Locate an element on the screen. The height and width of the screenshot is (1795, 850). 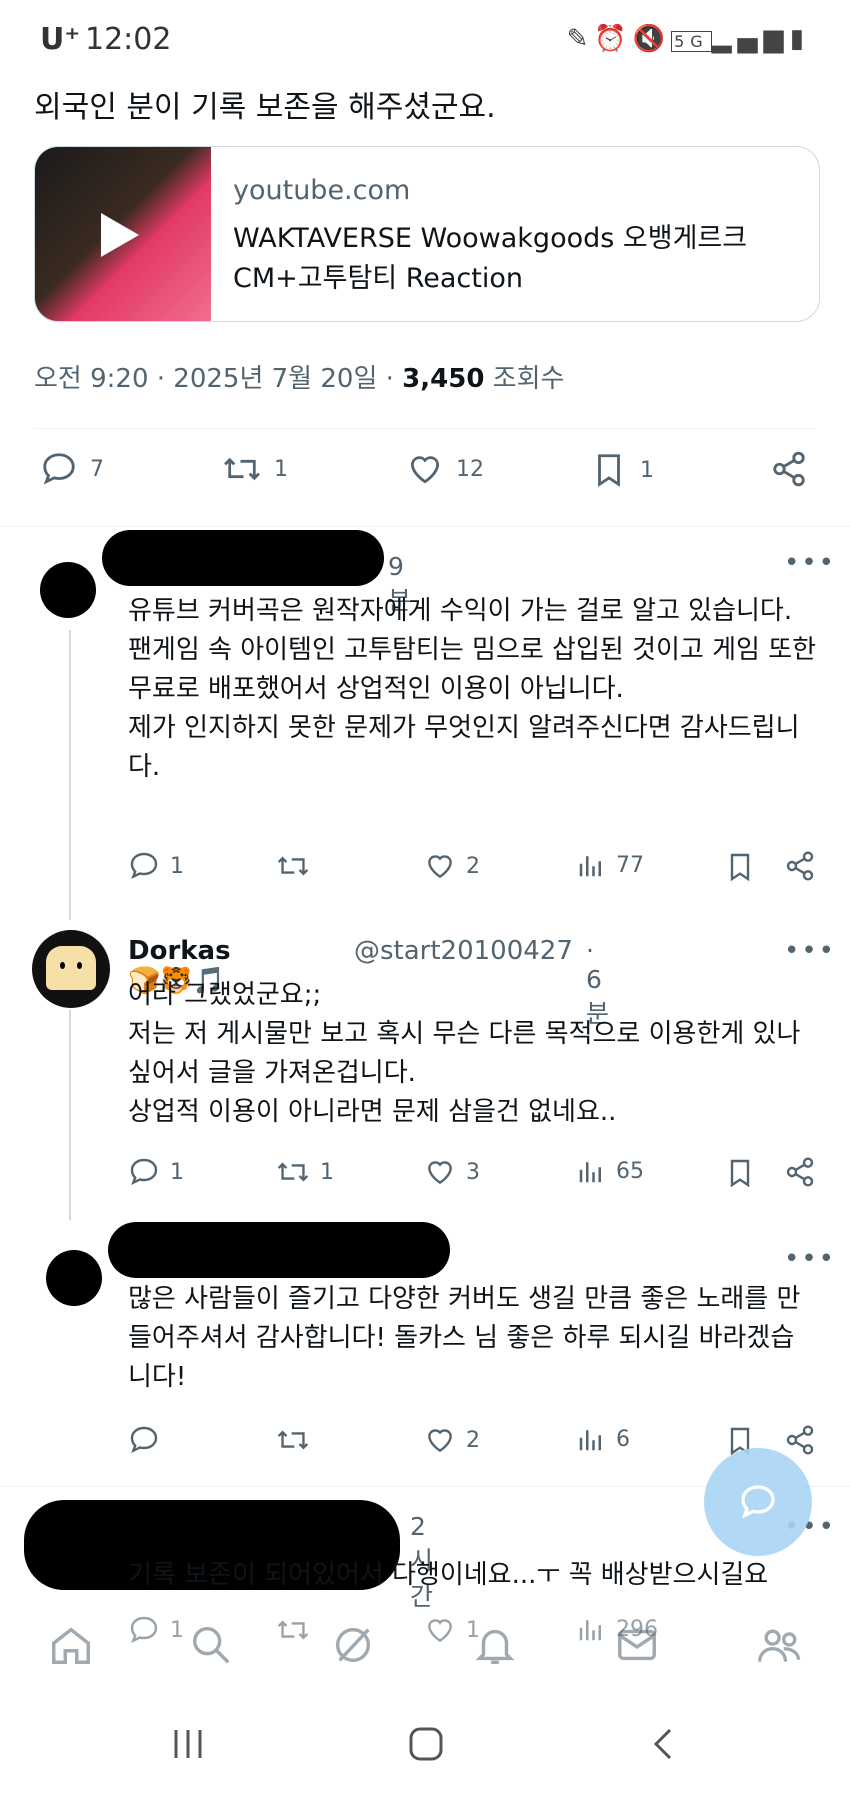
status-bar: U⁺ 12:02 ✎⏰🔇 5G ▂▄▆▮ is located at coordinates (425, 40).